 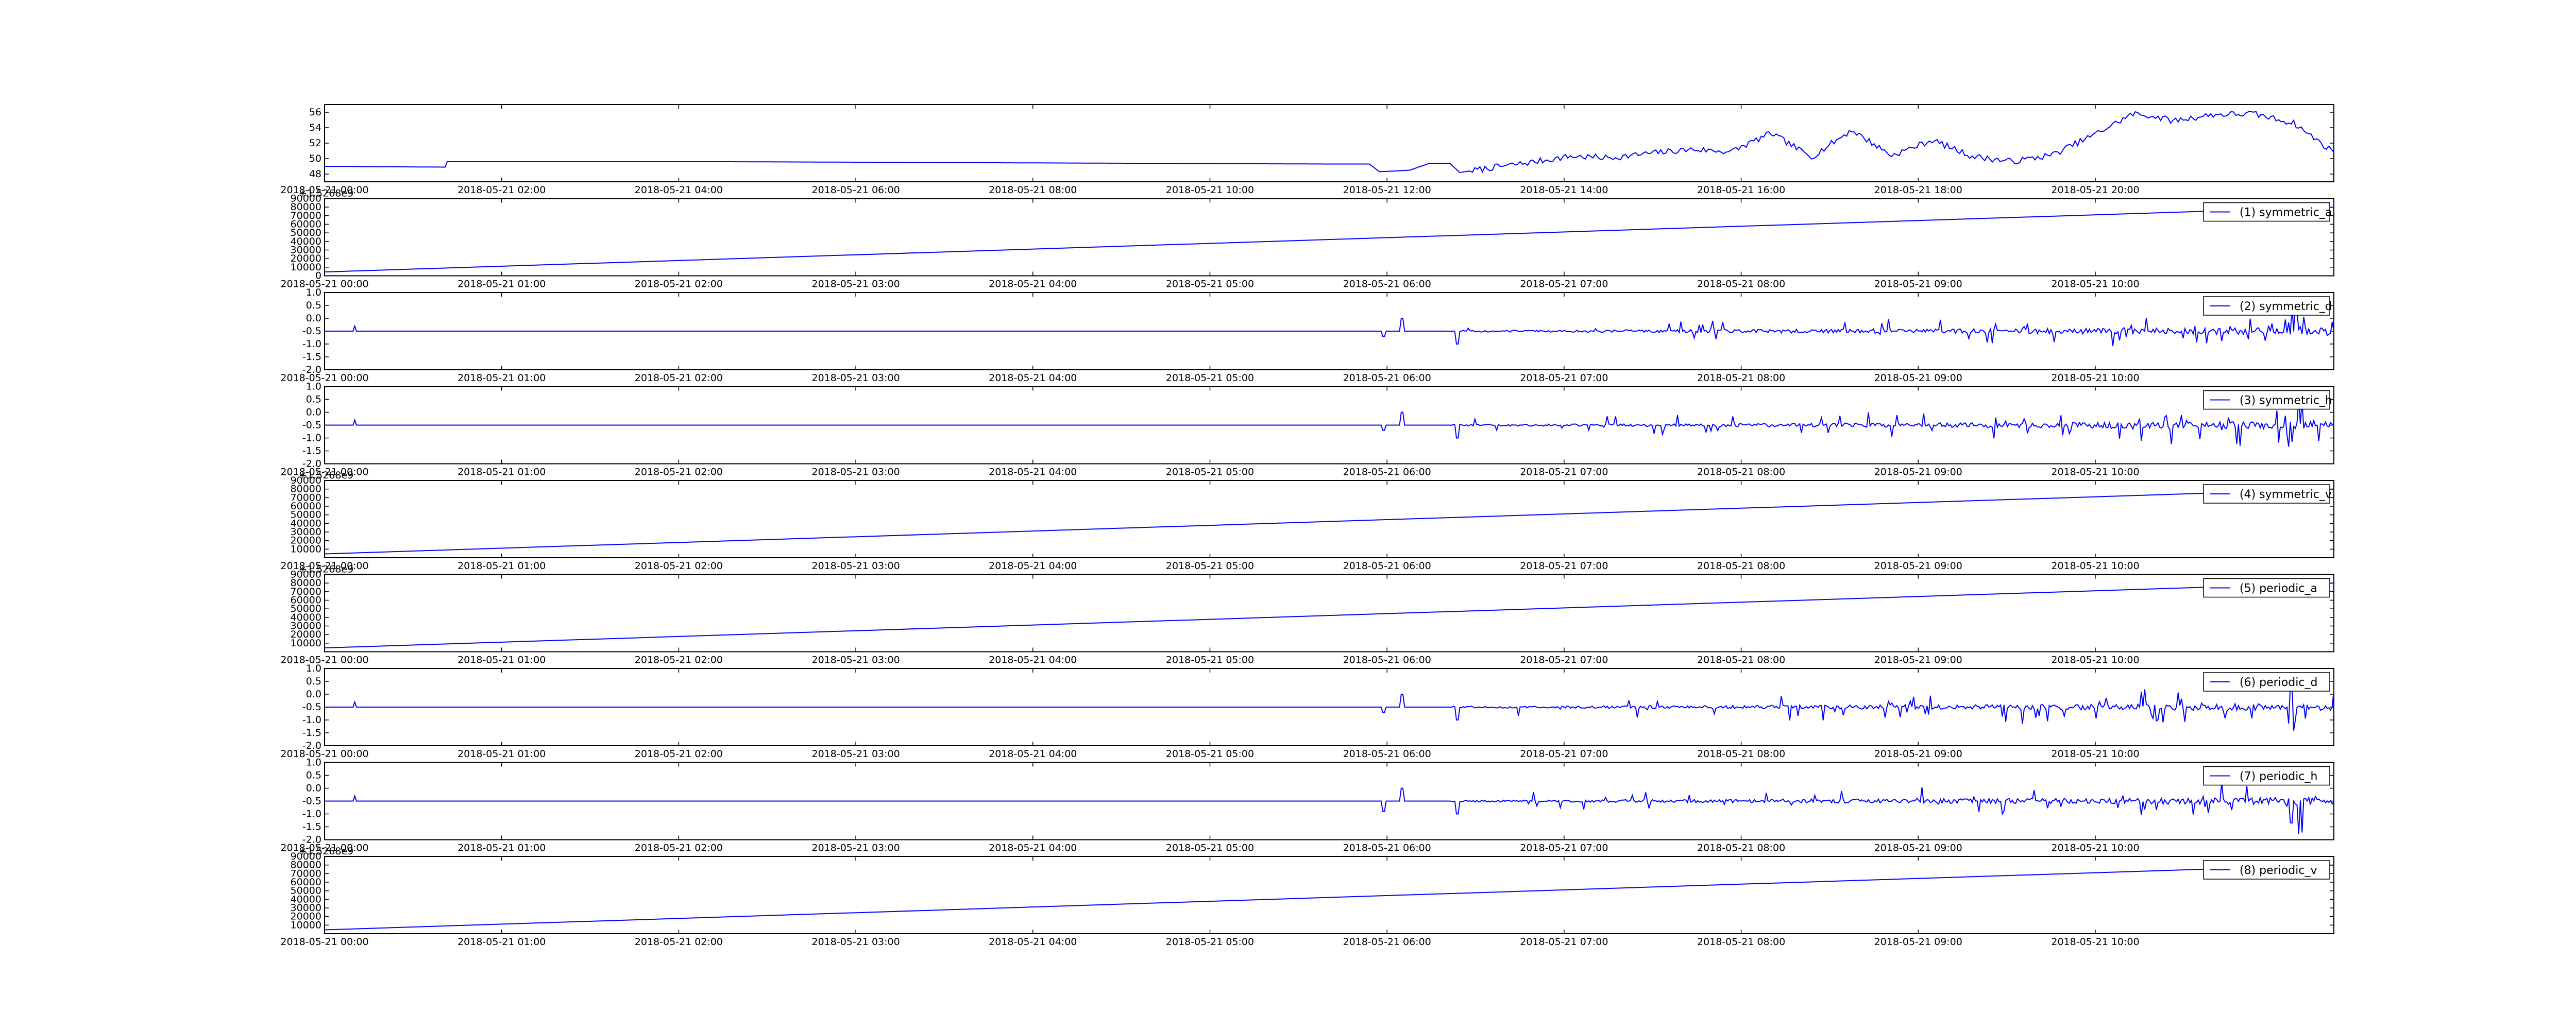 What do you see at coordinates (315, 143) in the screenshot?
I see `y-tick-label: 52` at bounding box center [315, 143].